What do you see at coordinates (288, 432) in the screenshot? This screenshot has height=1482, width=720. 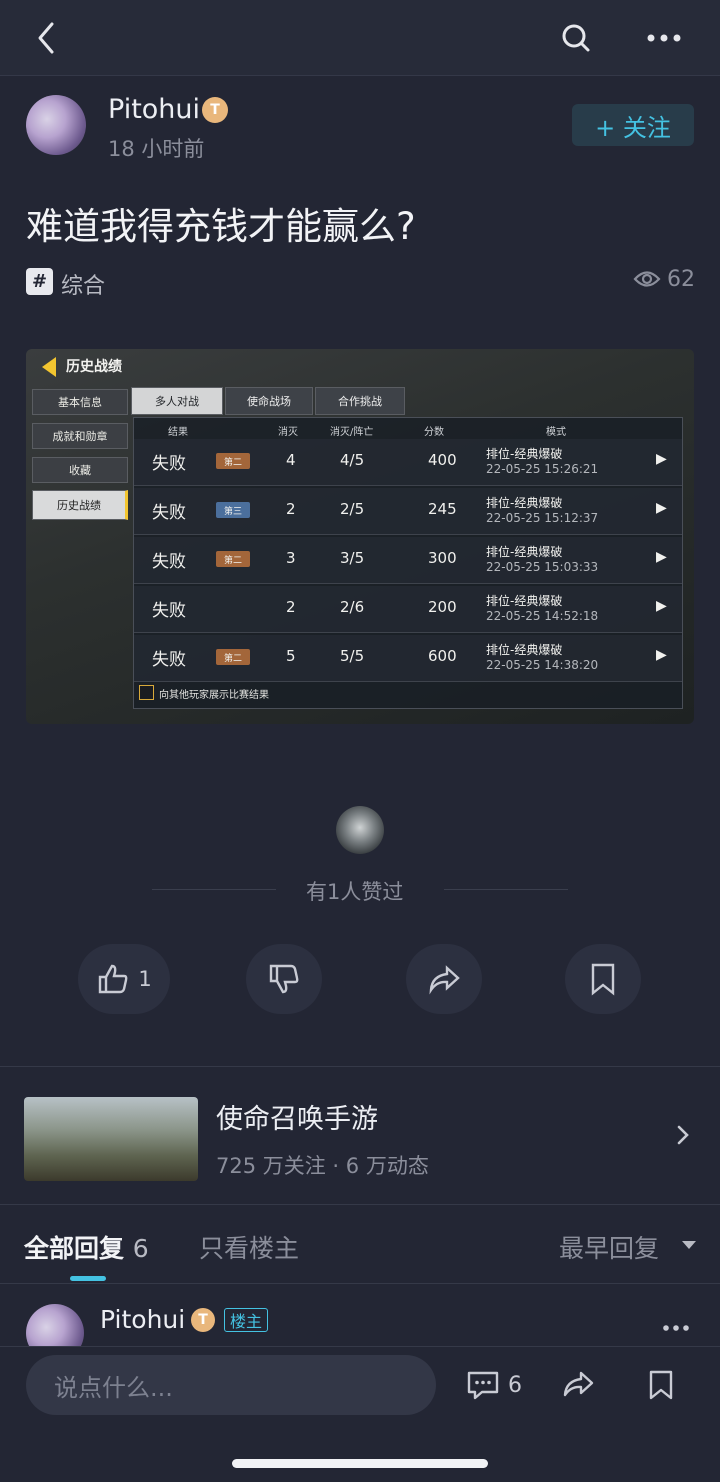 I see `column-header: 消灭` at bounding box center [288, 432].